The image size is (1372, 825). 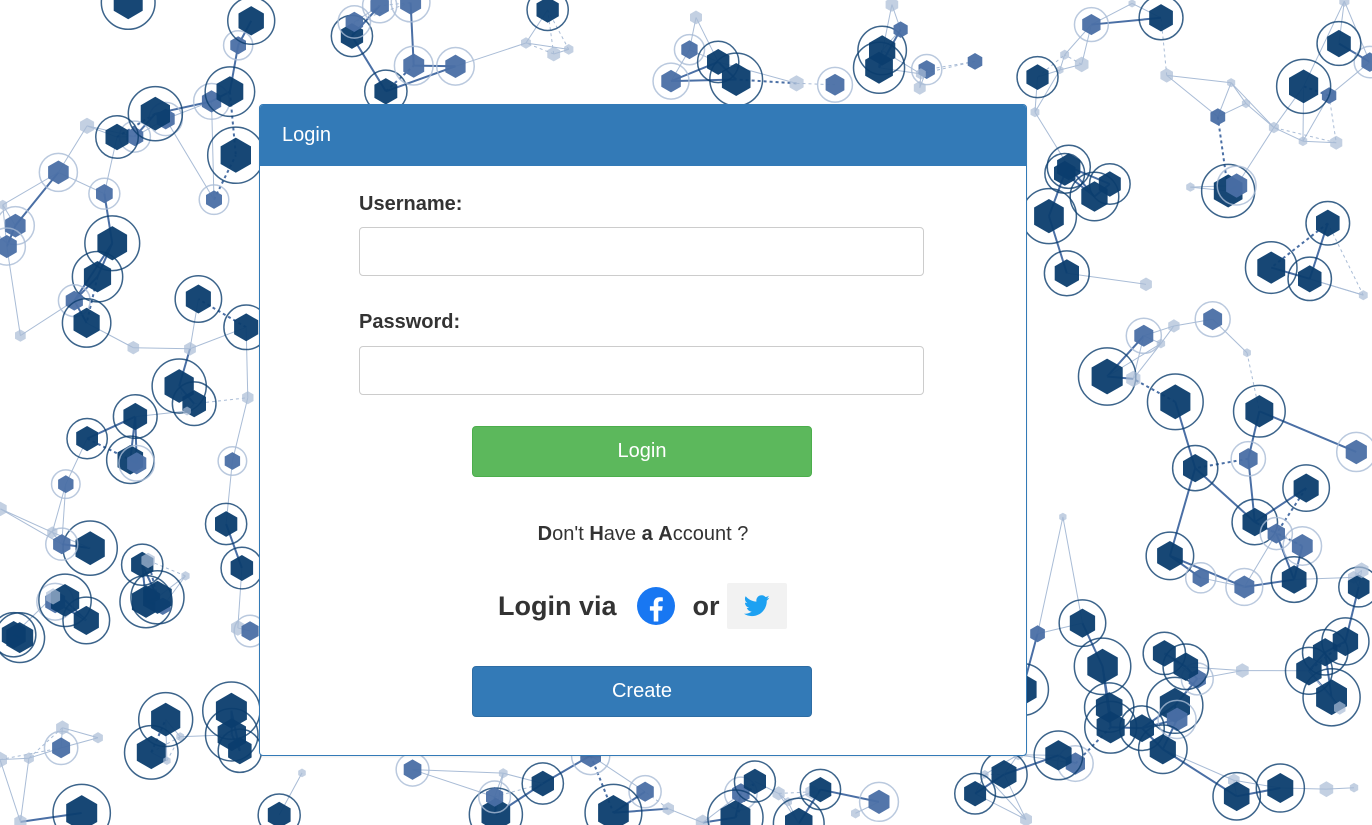 What do you see at coordinates (557, 605) in the screenshot?
I see `login-via-label: Login via` at bounding box center [557, 605].